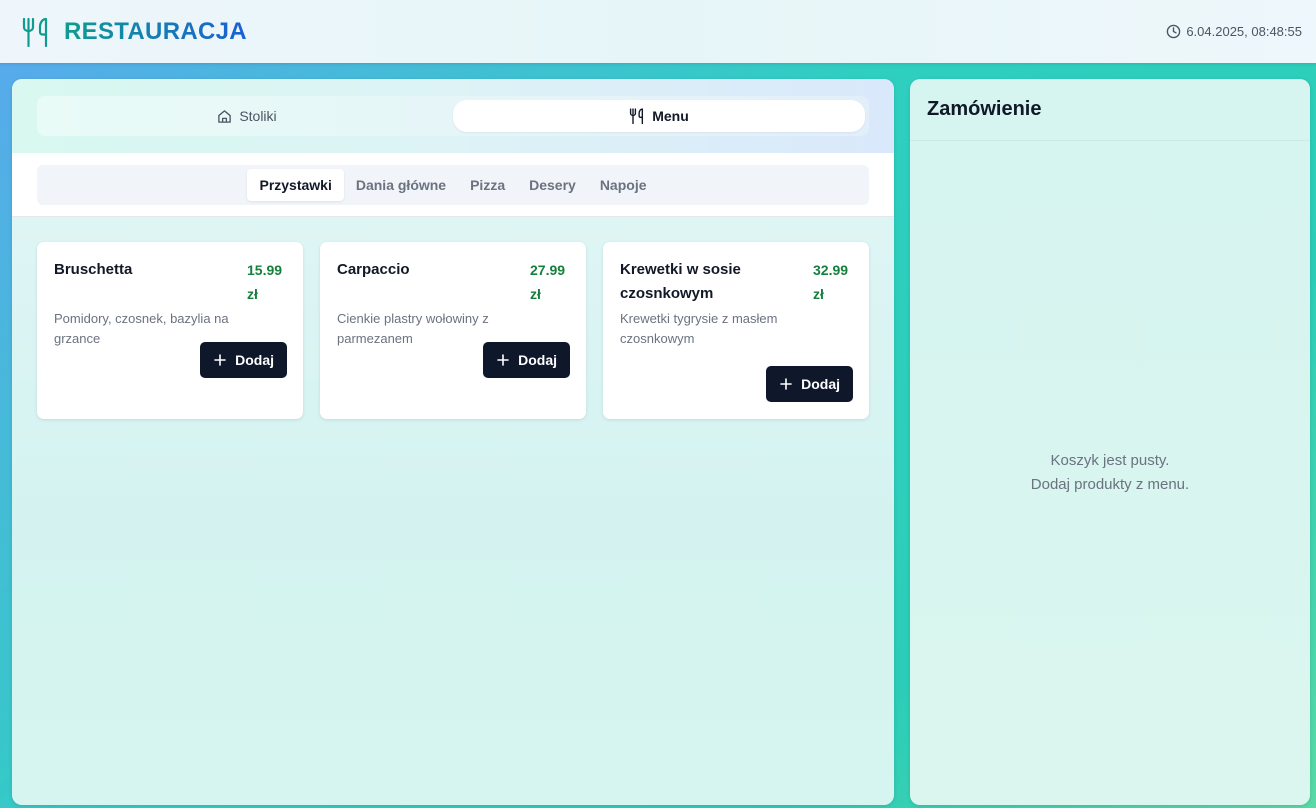  What do you see at coordinates (265, 282) in the screenshot?
I see `menu-item-price: 15.99 zł` at bounding box center [265, 282].